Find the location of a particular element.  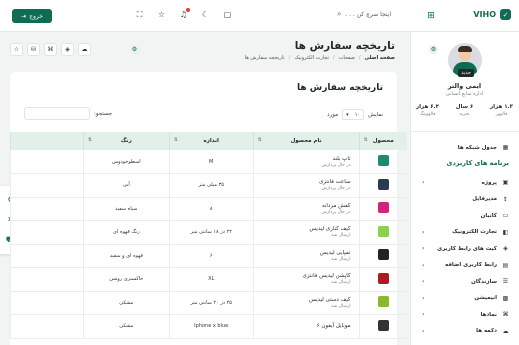

sidebar-item-8: ⌘ نمادها ‹ is located at coordinates (464, 314).